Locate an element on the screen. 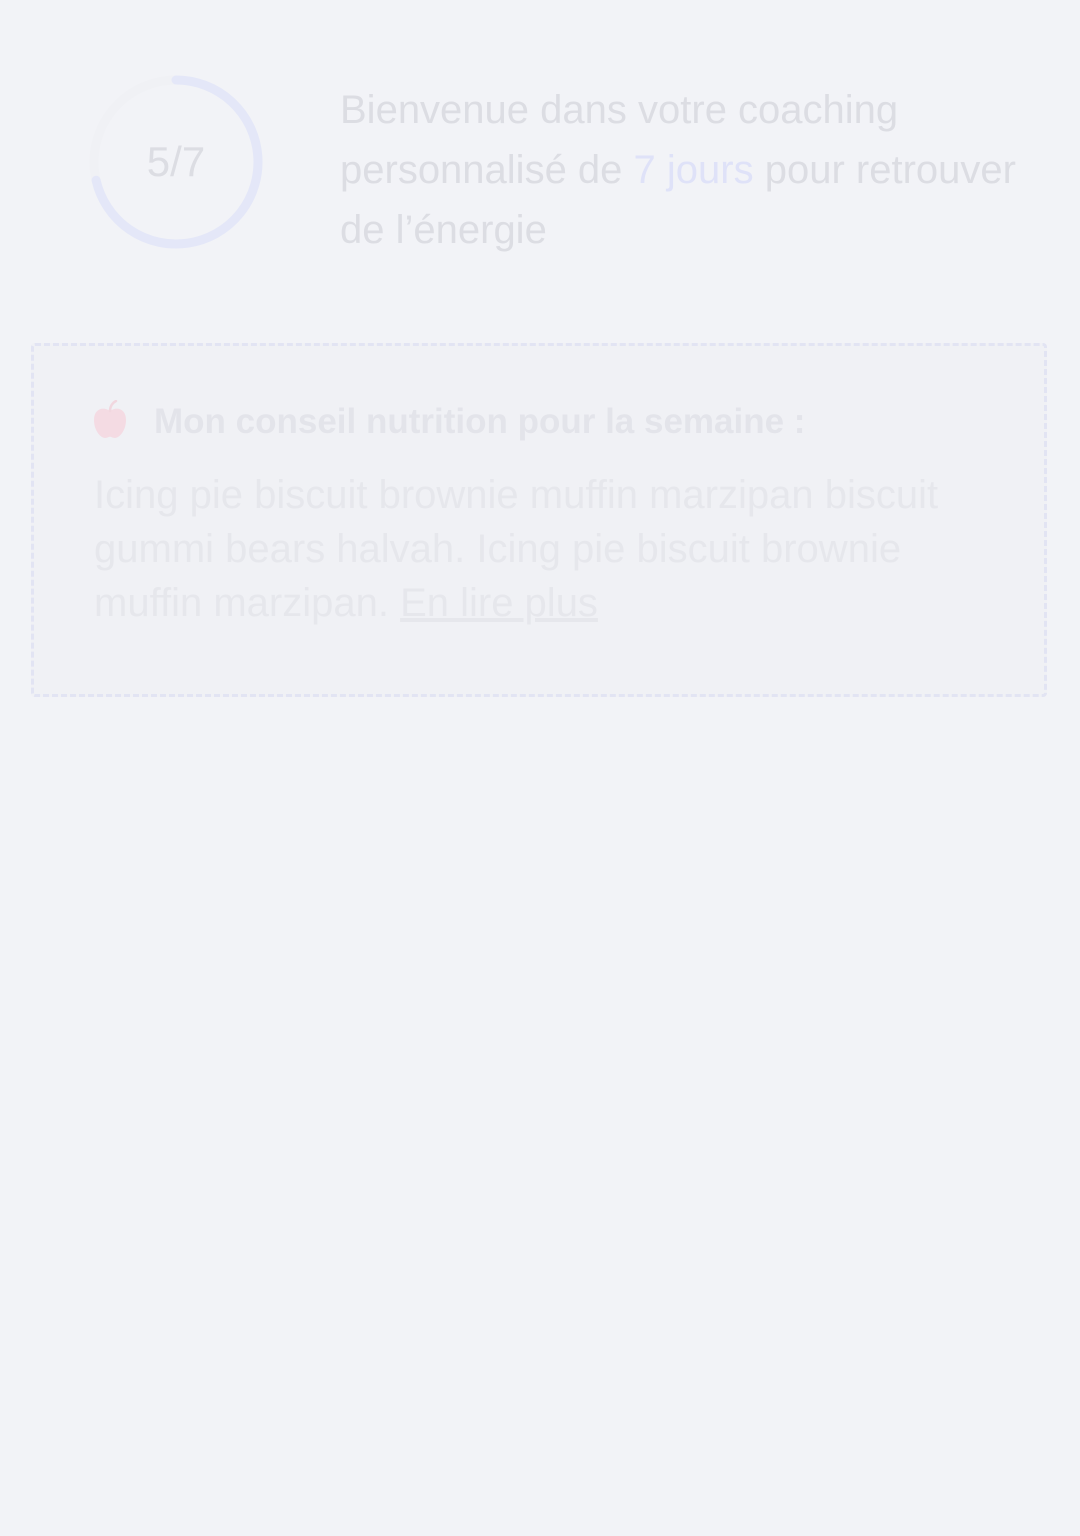 The width and height of the screenshot is (1080, 1536). welcome-duration-highlight: 7 jours is located at coordinates (693, 170).